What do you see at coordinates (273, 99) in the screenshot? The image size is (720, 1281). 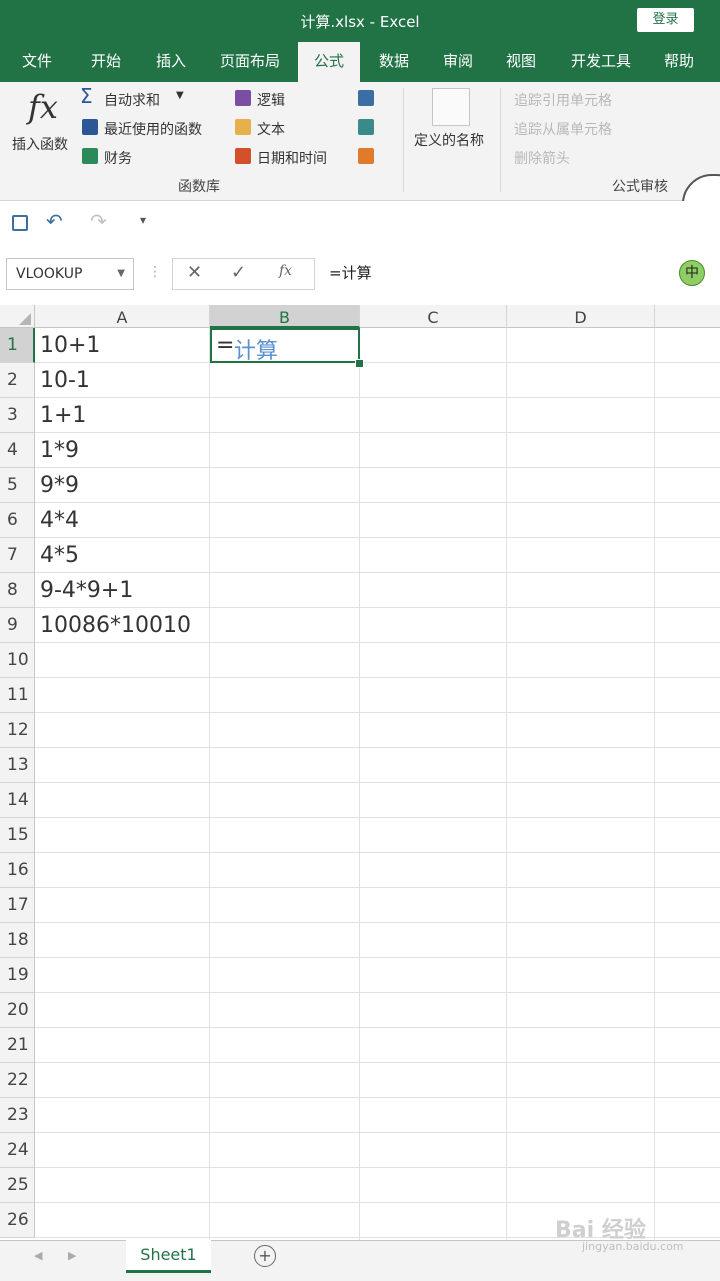 I see `logical-button: 逻辑` at bounding box center [273, 99].